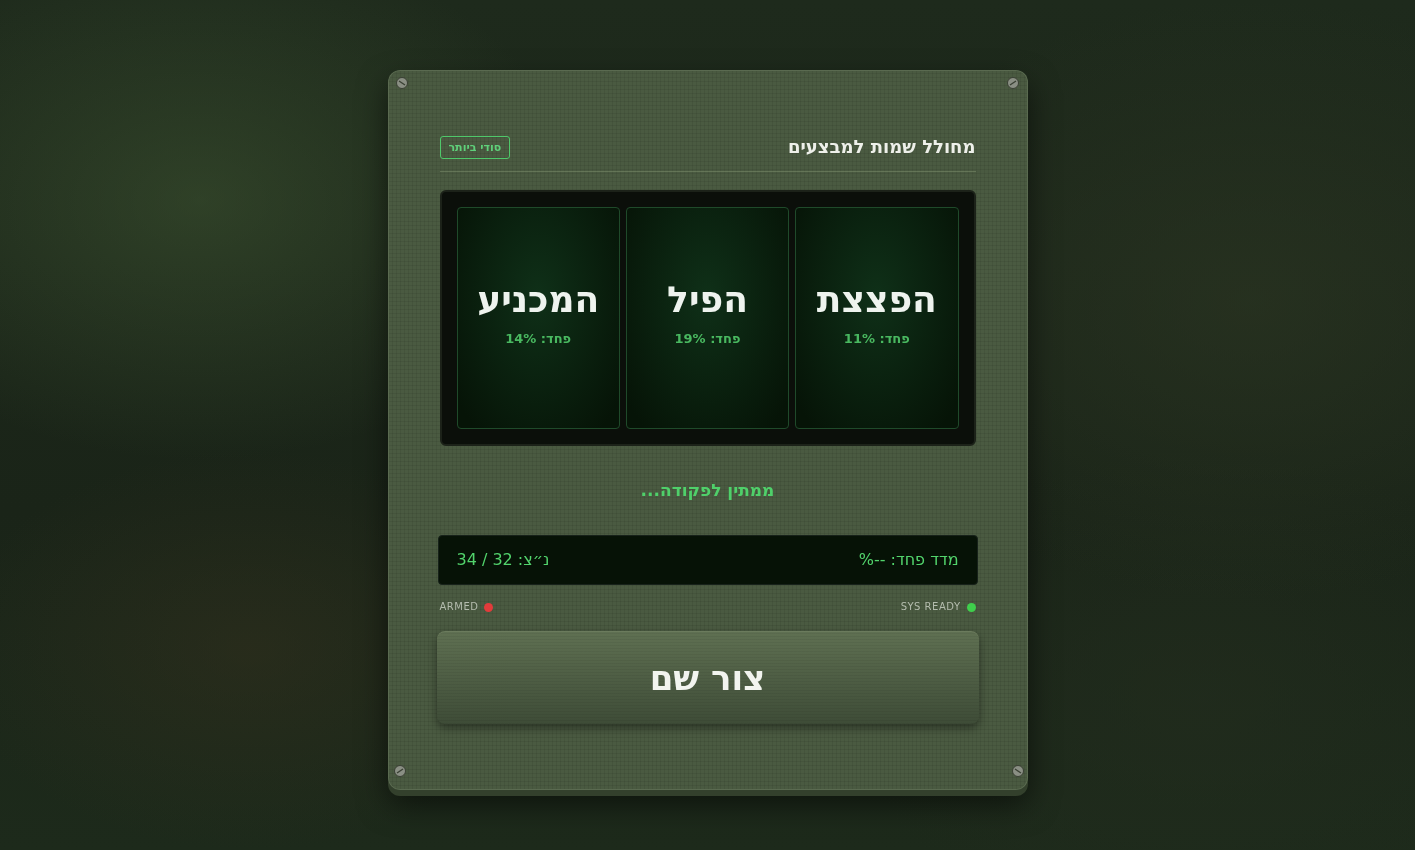  Describe the element at coordinates (876, 300) in the screenshot. I see `reel-name: הפצצת` at that location.